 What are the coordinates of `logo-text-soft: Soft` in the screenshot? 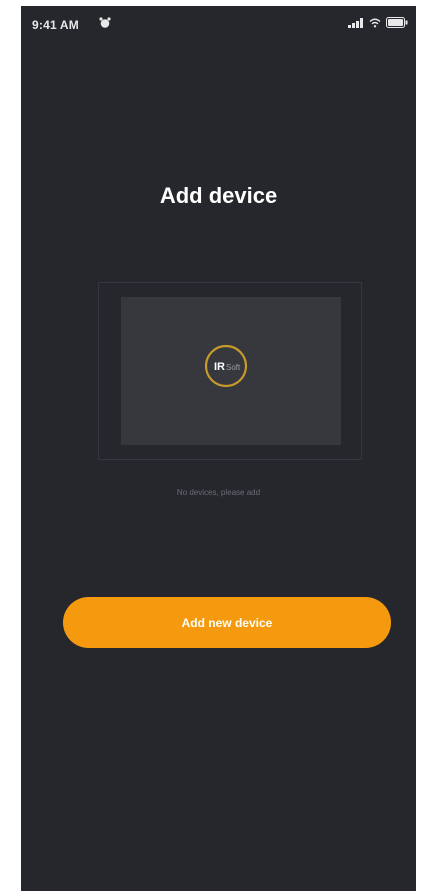 It's located at (233, 367).